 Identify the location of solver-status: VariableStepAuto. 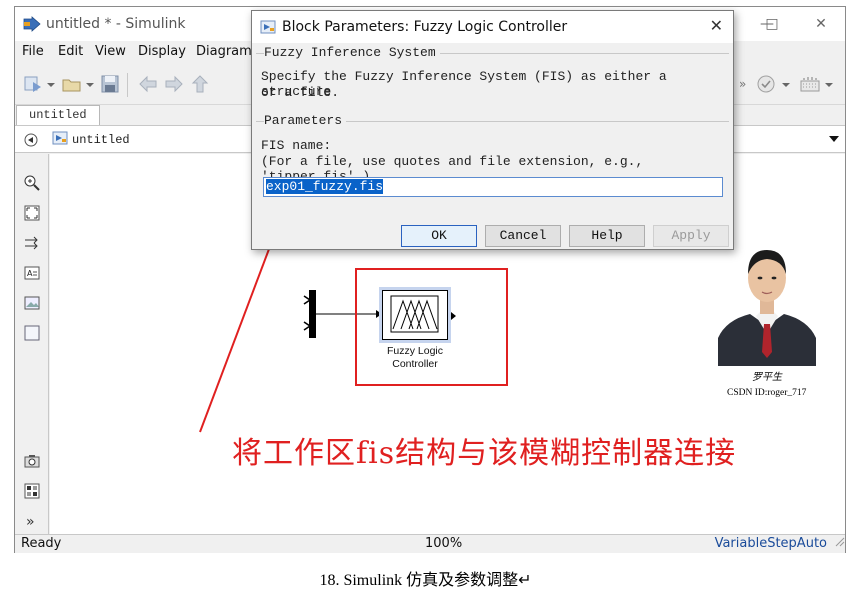
(771, 543).